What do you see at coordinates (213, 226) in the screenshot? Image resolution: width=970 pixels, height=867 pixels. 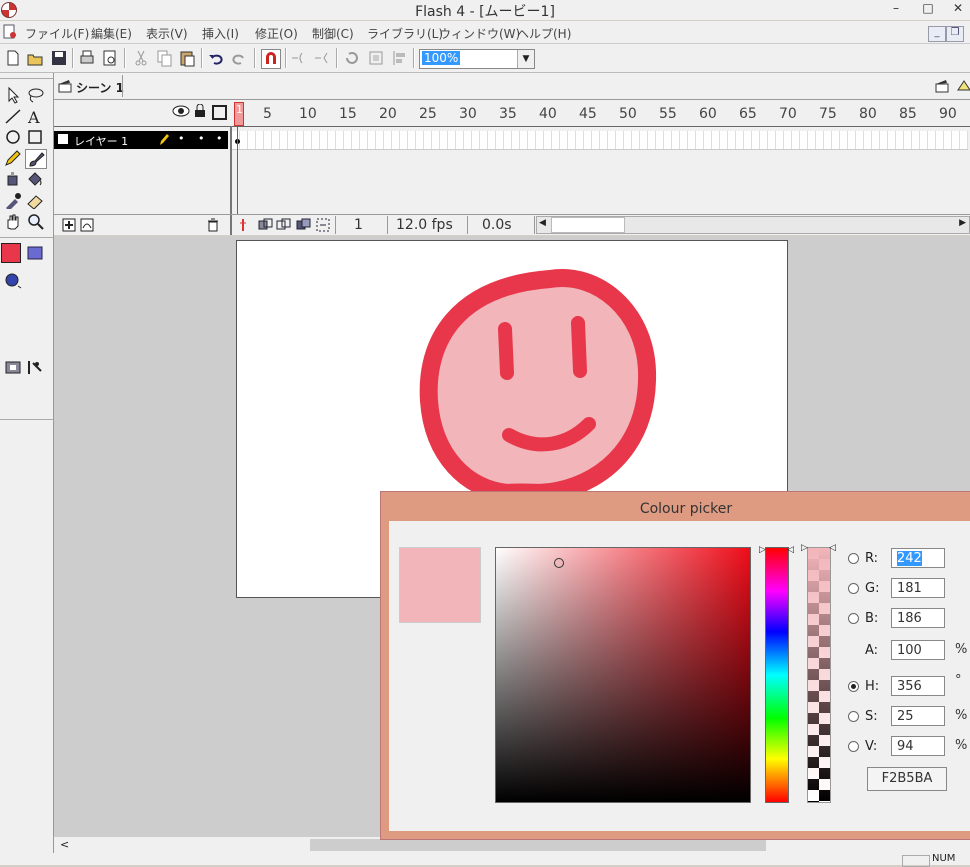 I see `trash-icon` at bounding box center [213, 226].